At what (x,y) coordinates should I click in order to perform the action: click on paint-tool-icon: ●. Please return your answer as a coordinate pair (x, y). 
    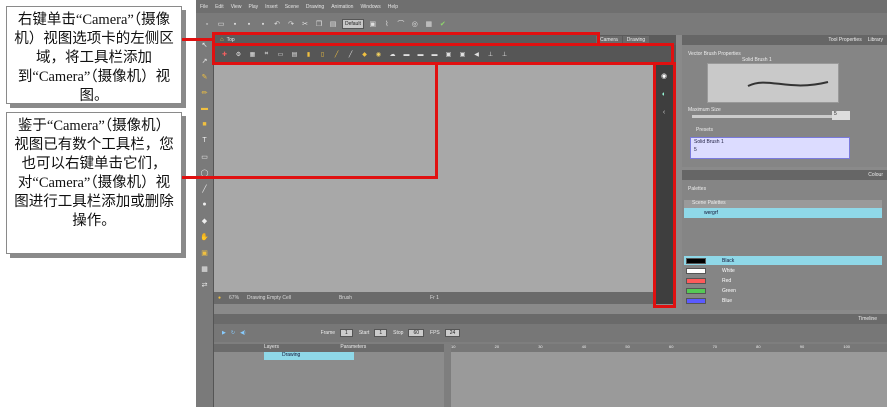
    Looking at the image, I should click on (204, 204).